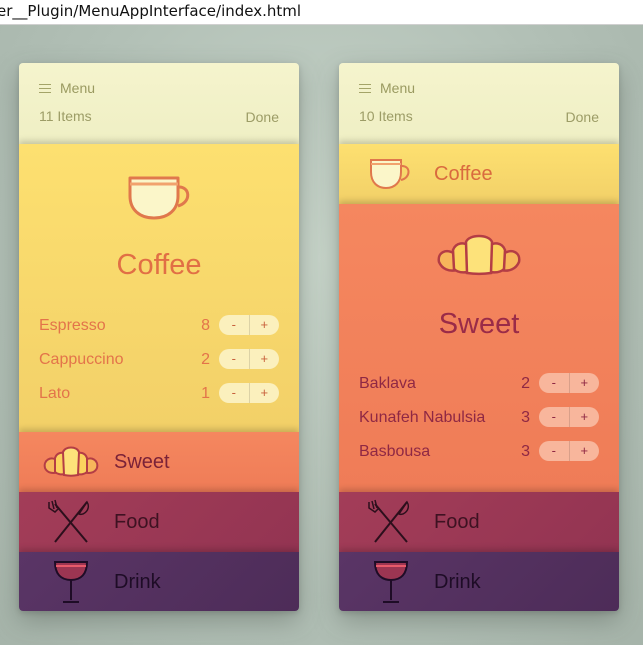 The width and height of the screenshot is (643, 645). What do you see at coordinates (159, 326) in the screenshot?
I see `list-item: Espresso 8 - +` at bounding box center [159, 326].